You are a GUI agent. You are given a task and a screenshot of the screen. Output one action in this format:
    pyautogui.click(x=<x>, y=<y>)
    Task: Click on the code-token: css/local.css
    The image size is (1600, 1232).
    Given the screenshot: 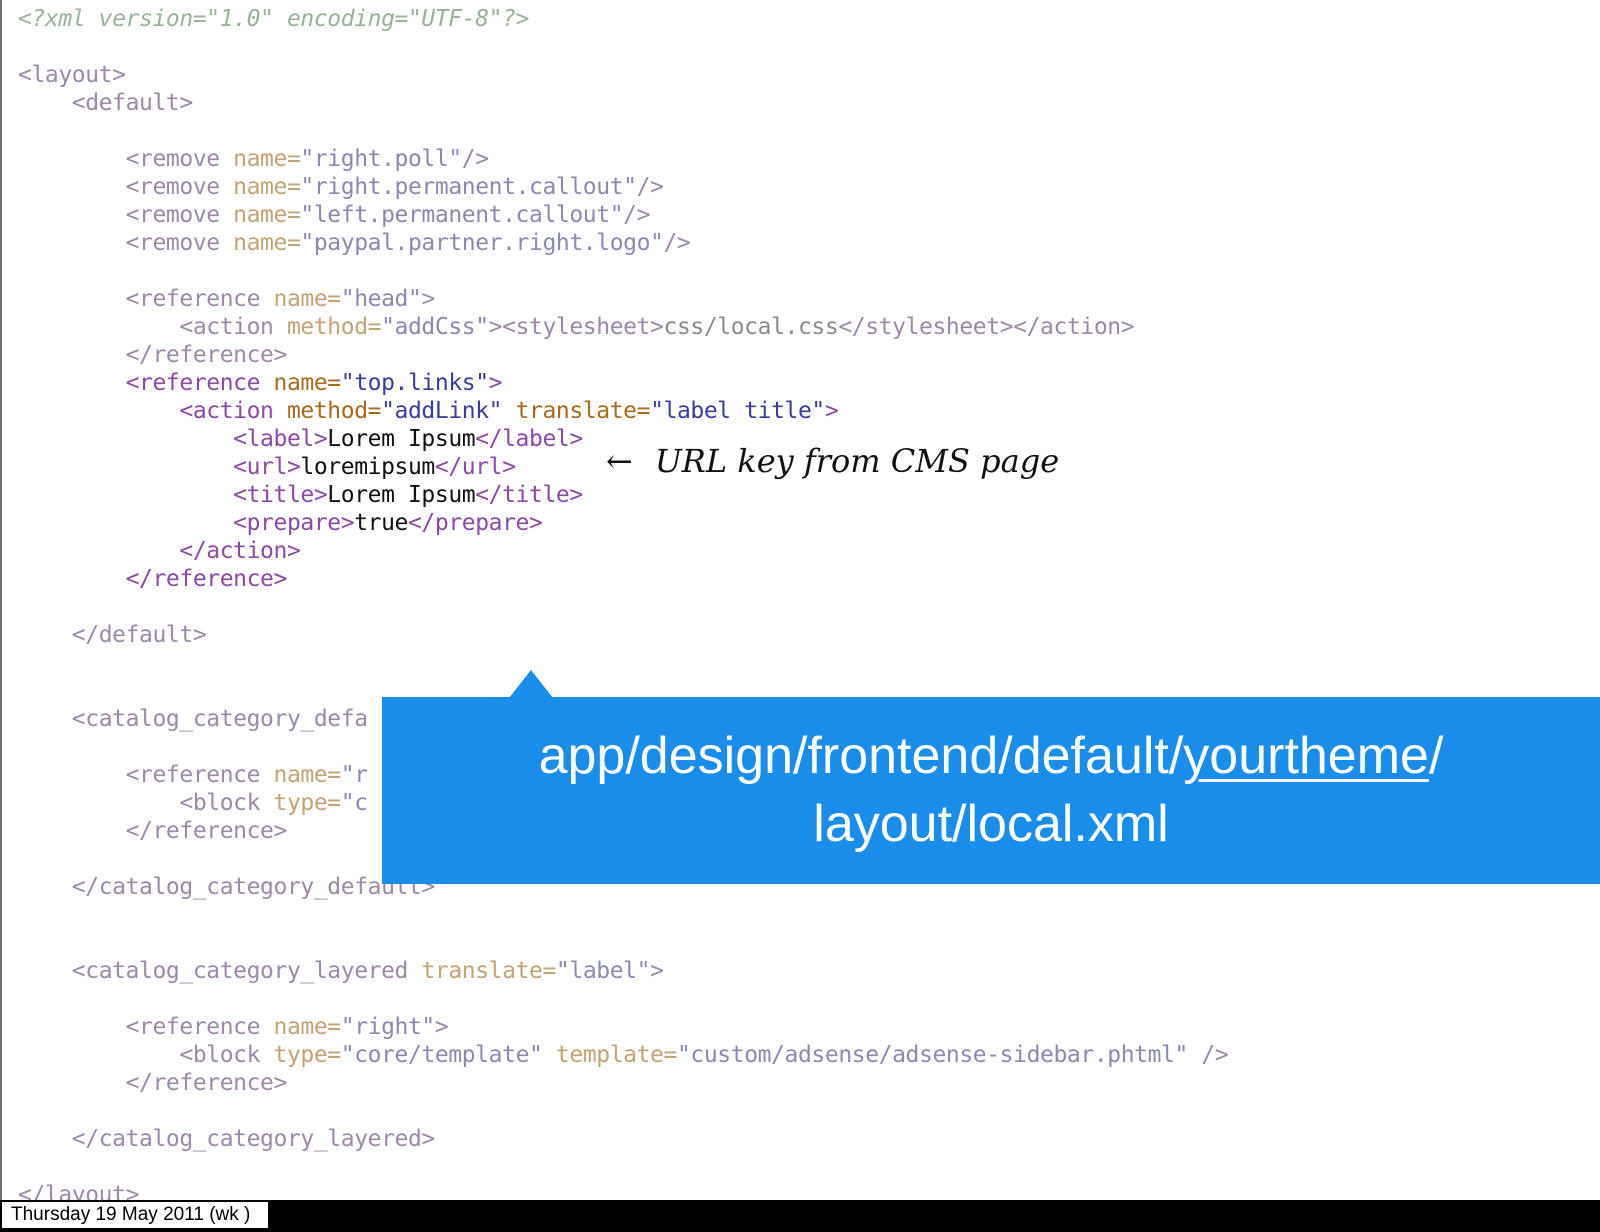 What is the action you would take?
    pyautogui.click(x=751, y=327)
    